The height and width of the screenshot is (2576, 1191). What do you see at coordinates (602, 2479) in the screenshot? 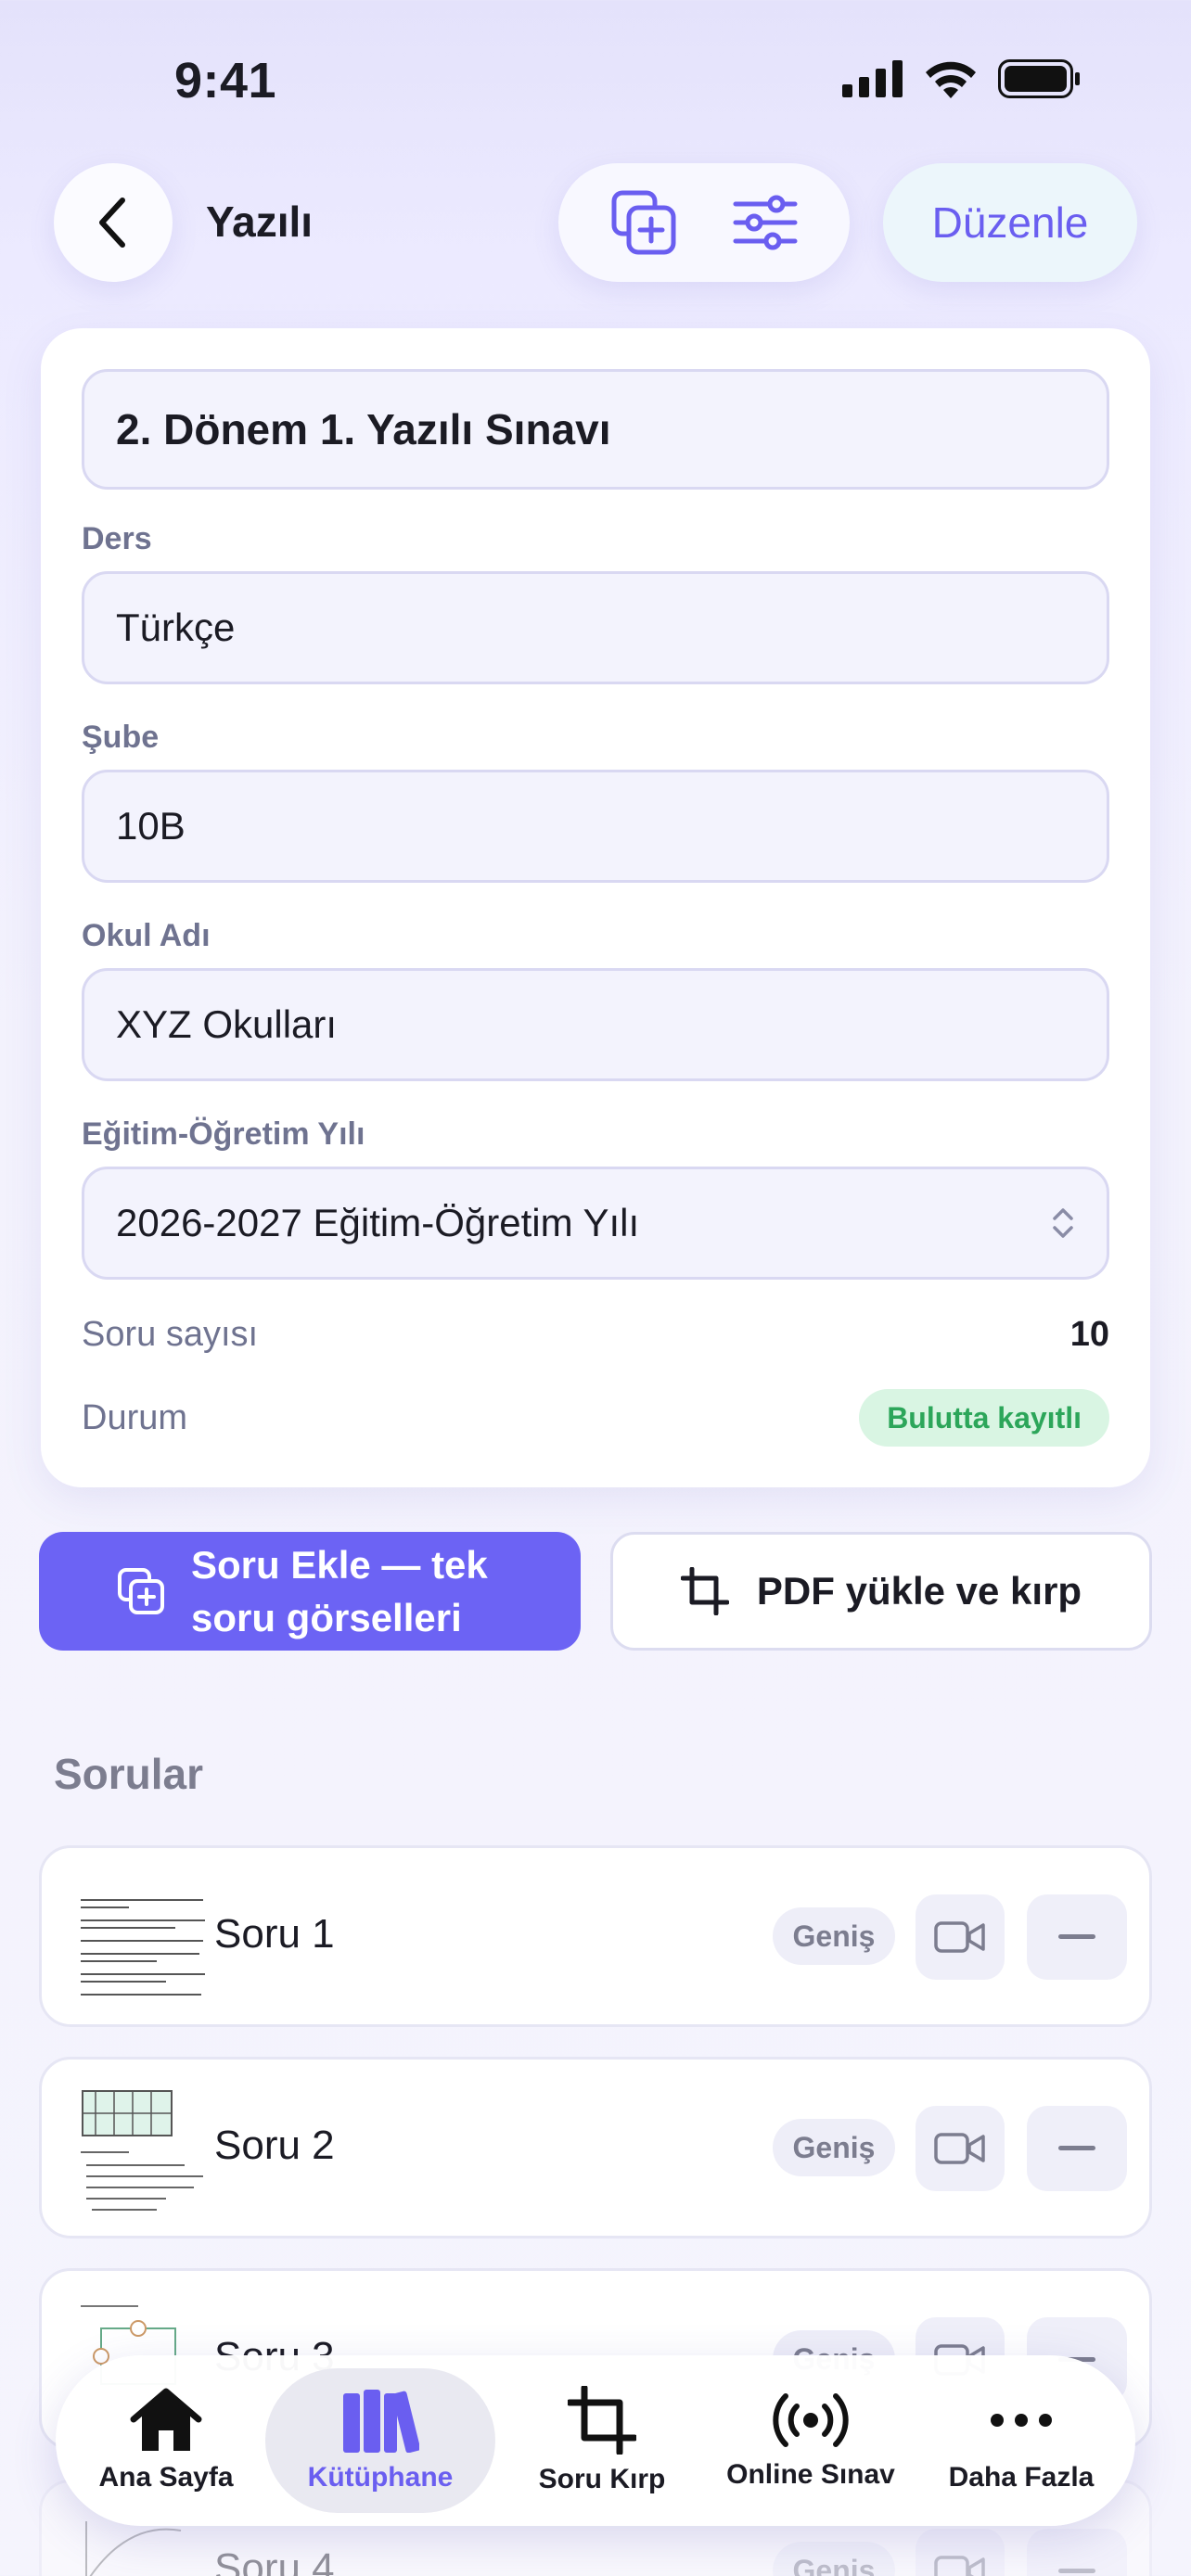
I see `tab-label: Soru Kırp` at bounding box center [602, 2479].